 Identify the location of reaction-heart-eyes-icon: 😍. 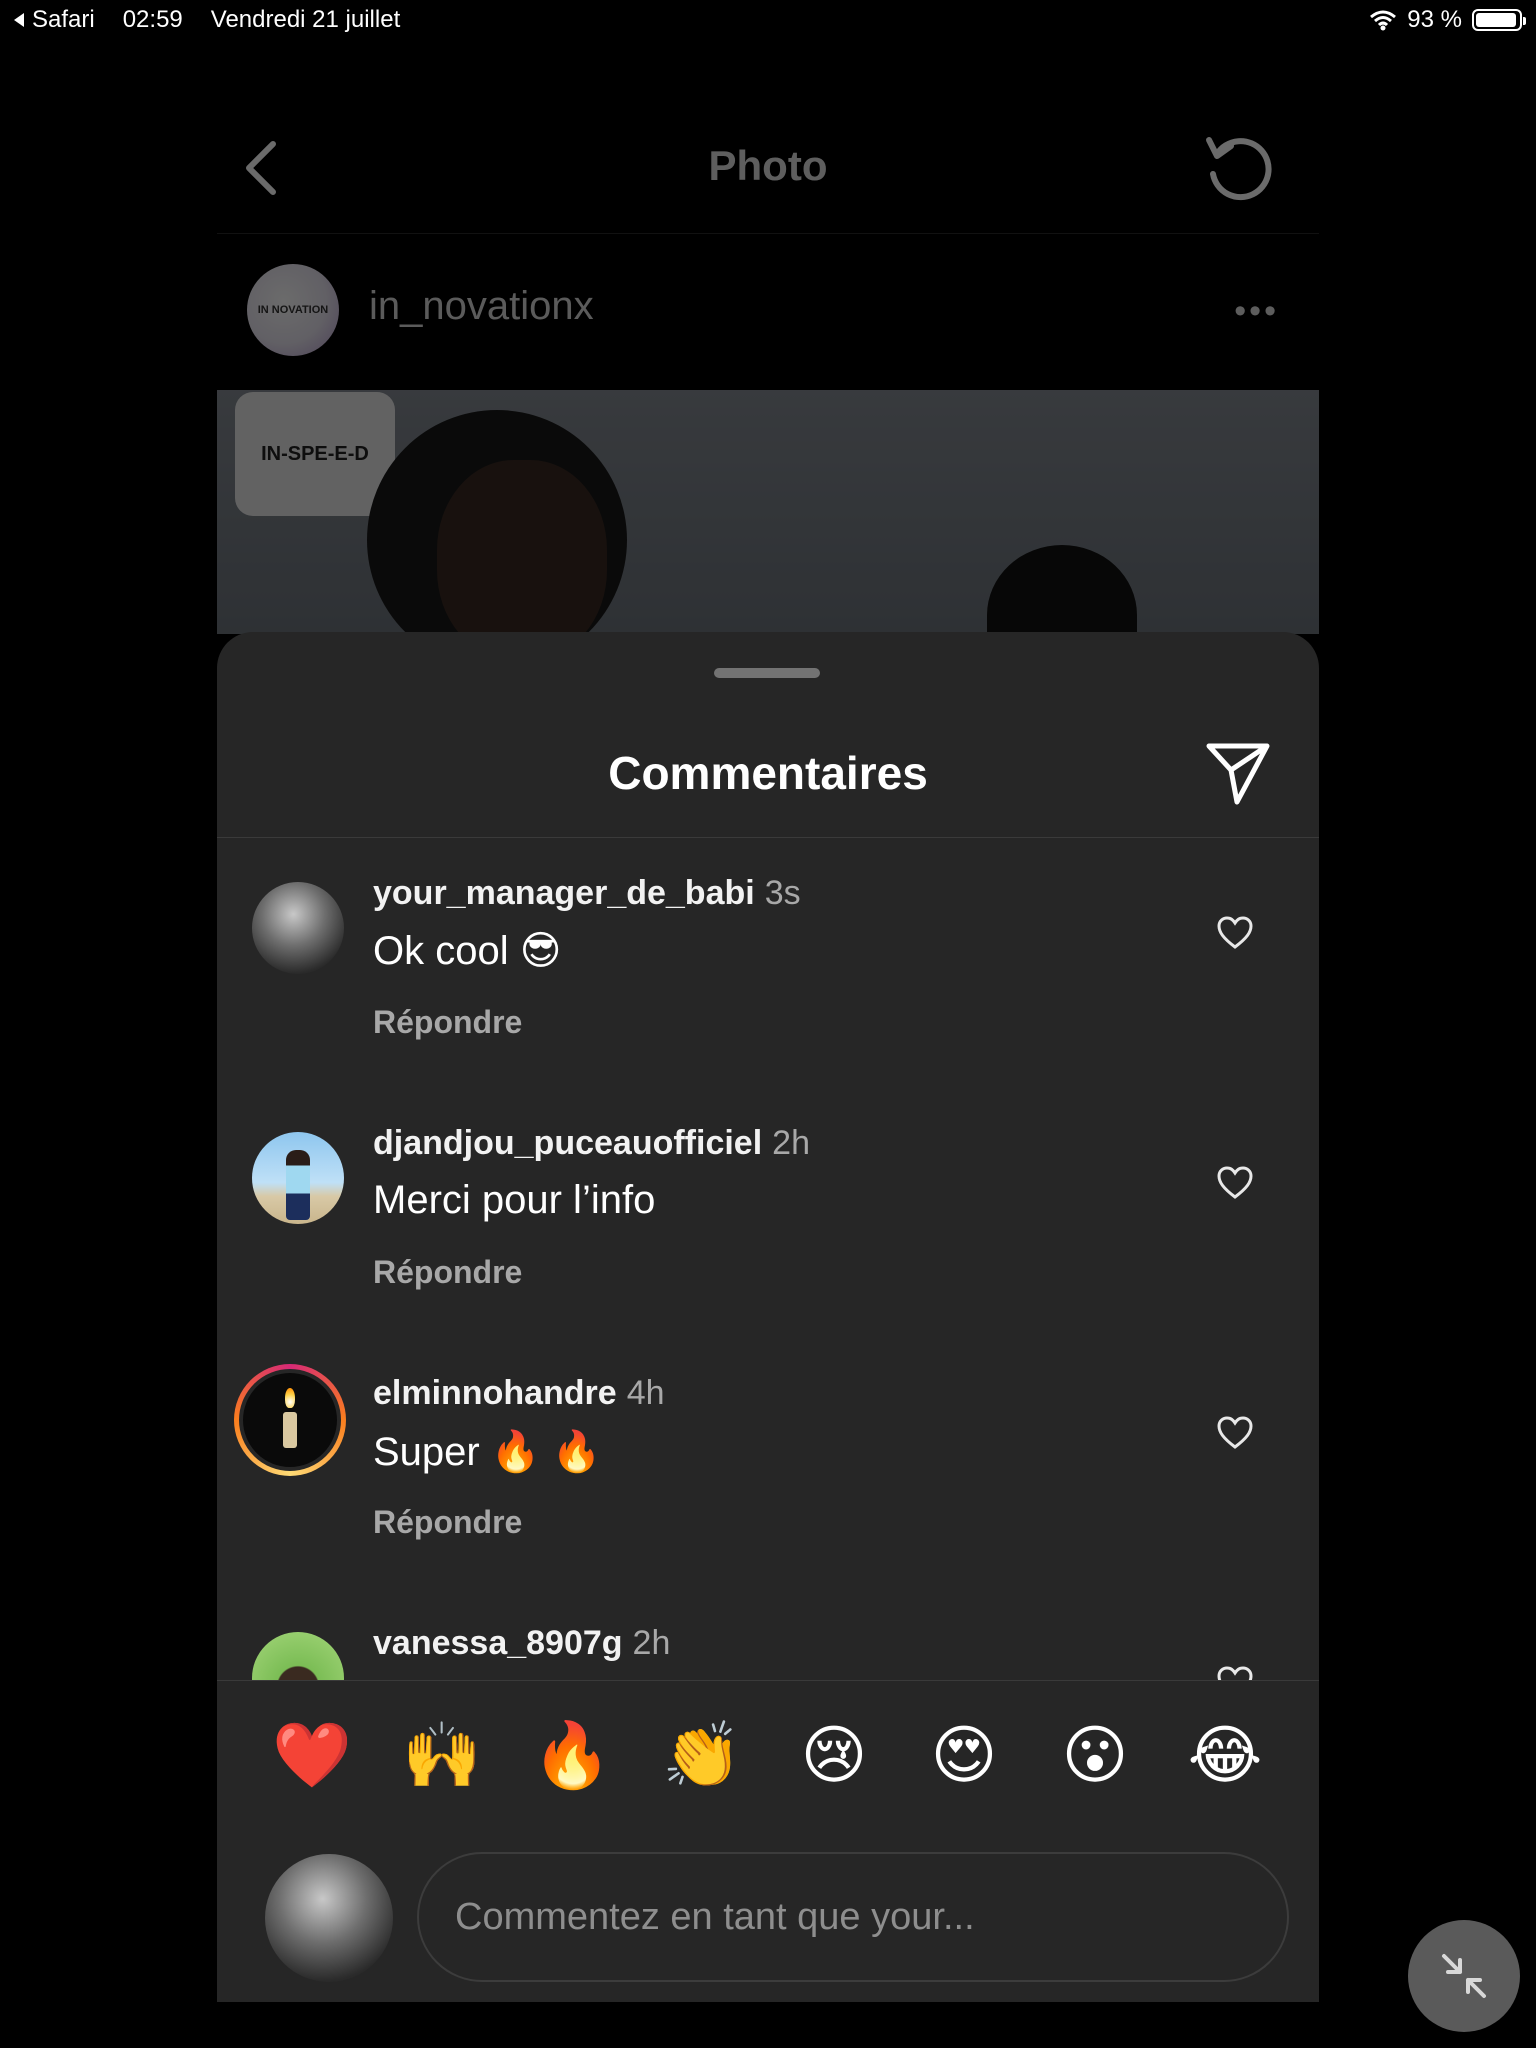
(964, 1756).